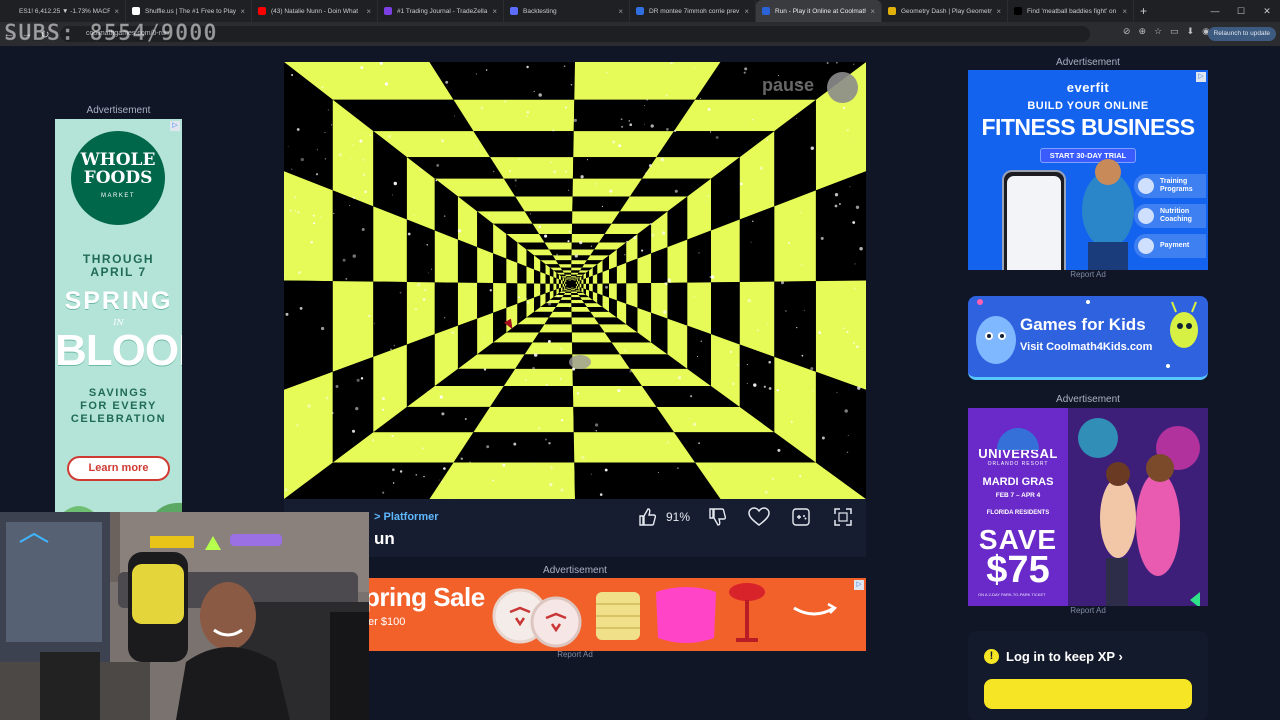 The width and height of the screenshot is (1280, 720). I want to click on thumbs-down-icon, so click(718, 517).